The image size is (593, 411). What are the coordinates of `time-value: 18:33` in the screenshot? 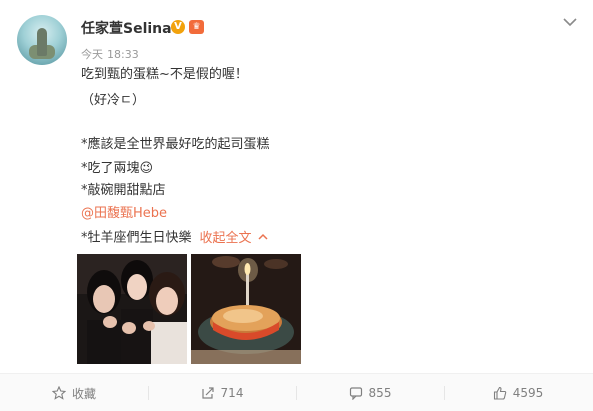 It's located at (123, 54).